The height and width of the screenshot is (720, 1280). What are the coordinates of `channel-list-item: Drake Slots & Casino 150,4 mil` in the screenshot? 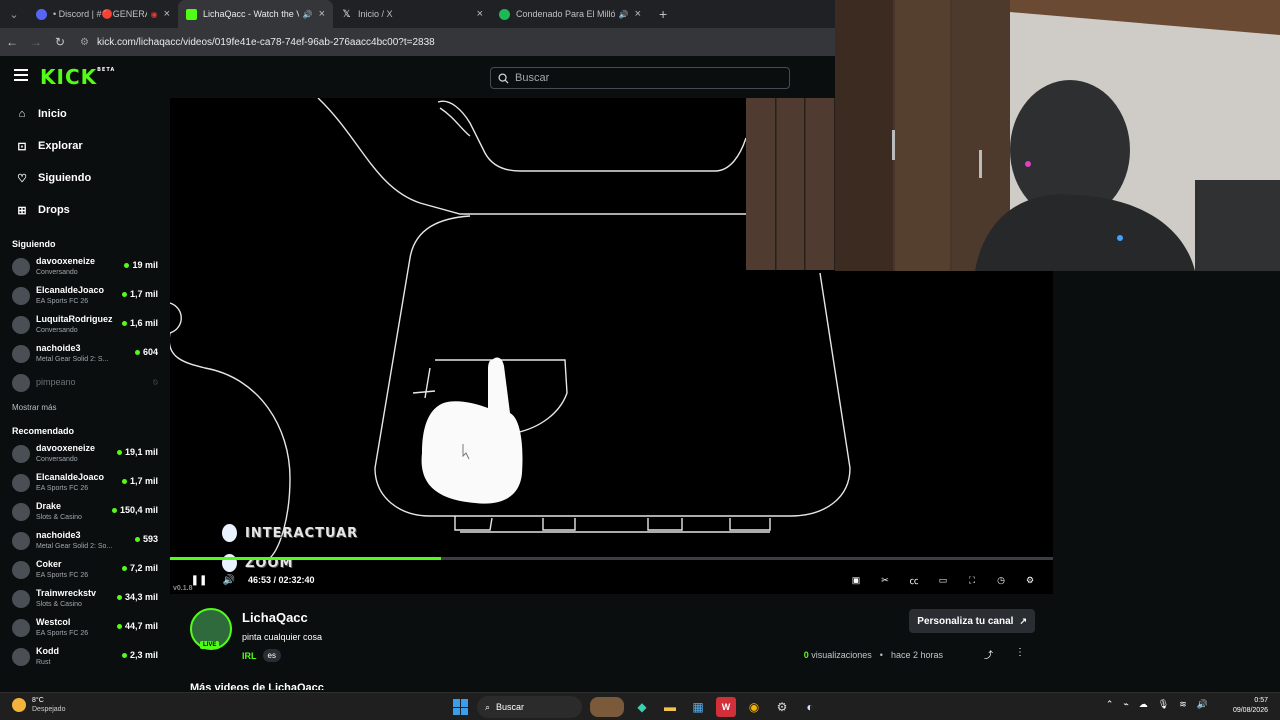 It's located at (85, 511).